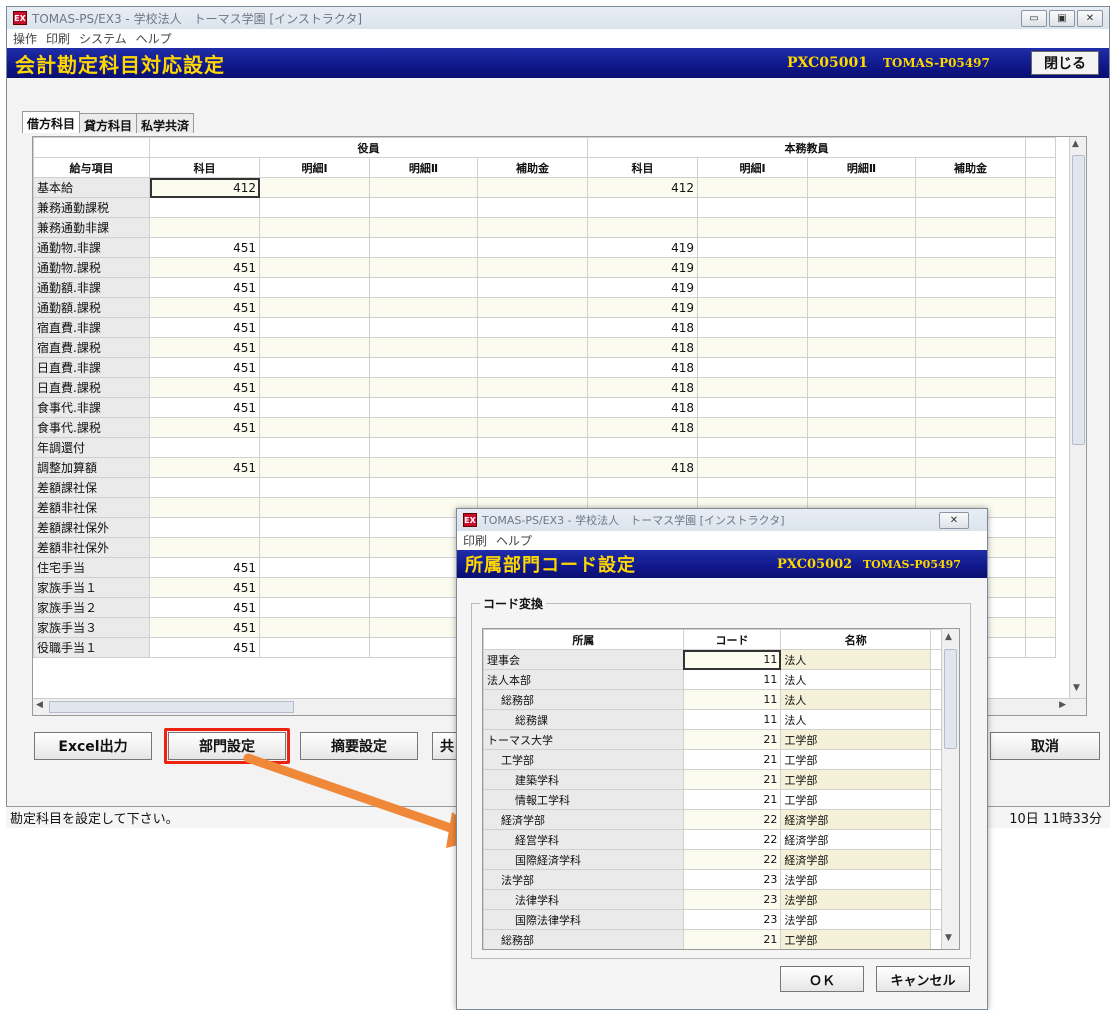 Image resolution: width=1116 pixels, height=1010 pixels. What do you see at coordinates (583, 859) in the screenshot?
I see `dept-name: 国際経済学科` at bounding box center [583, 859].